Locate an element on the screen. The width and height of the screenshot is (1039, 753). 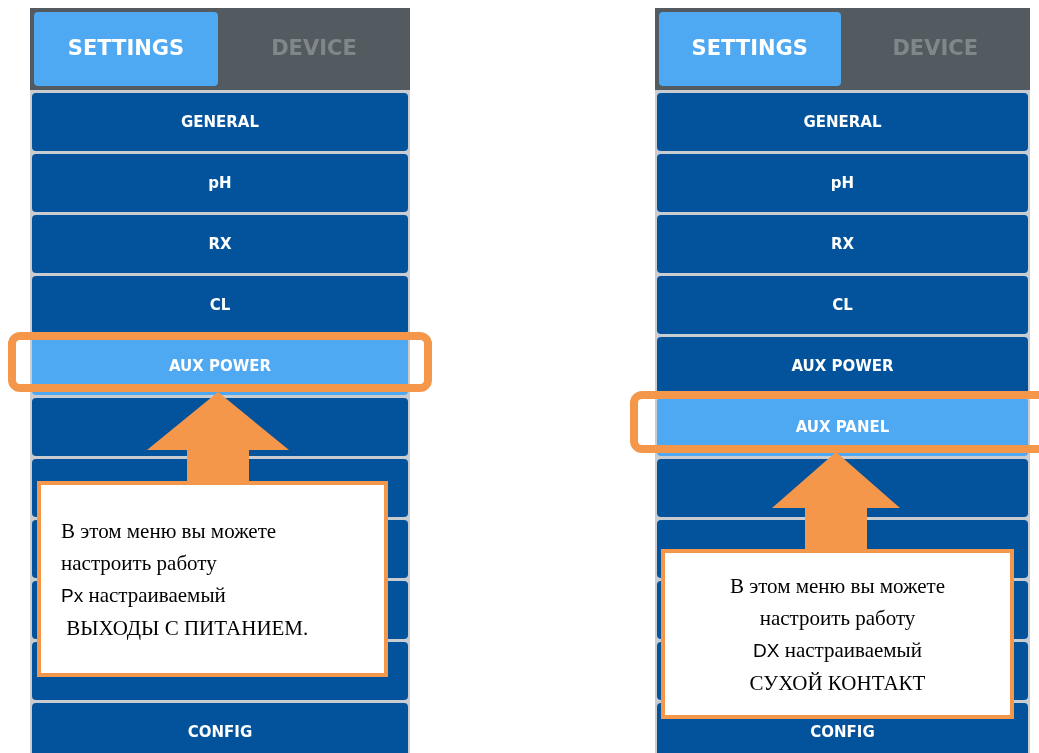
menu-item: CONFIG is located at coordinates (220, 728).